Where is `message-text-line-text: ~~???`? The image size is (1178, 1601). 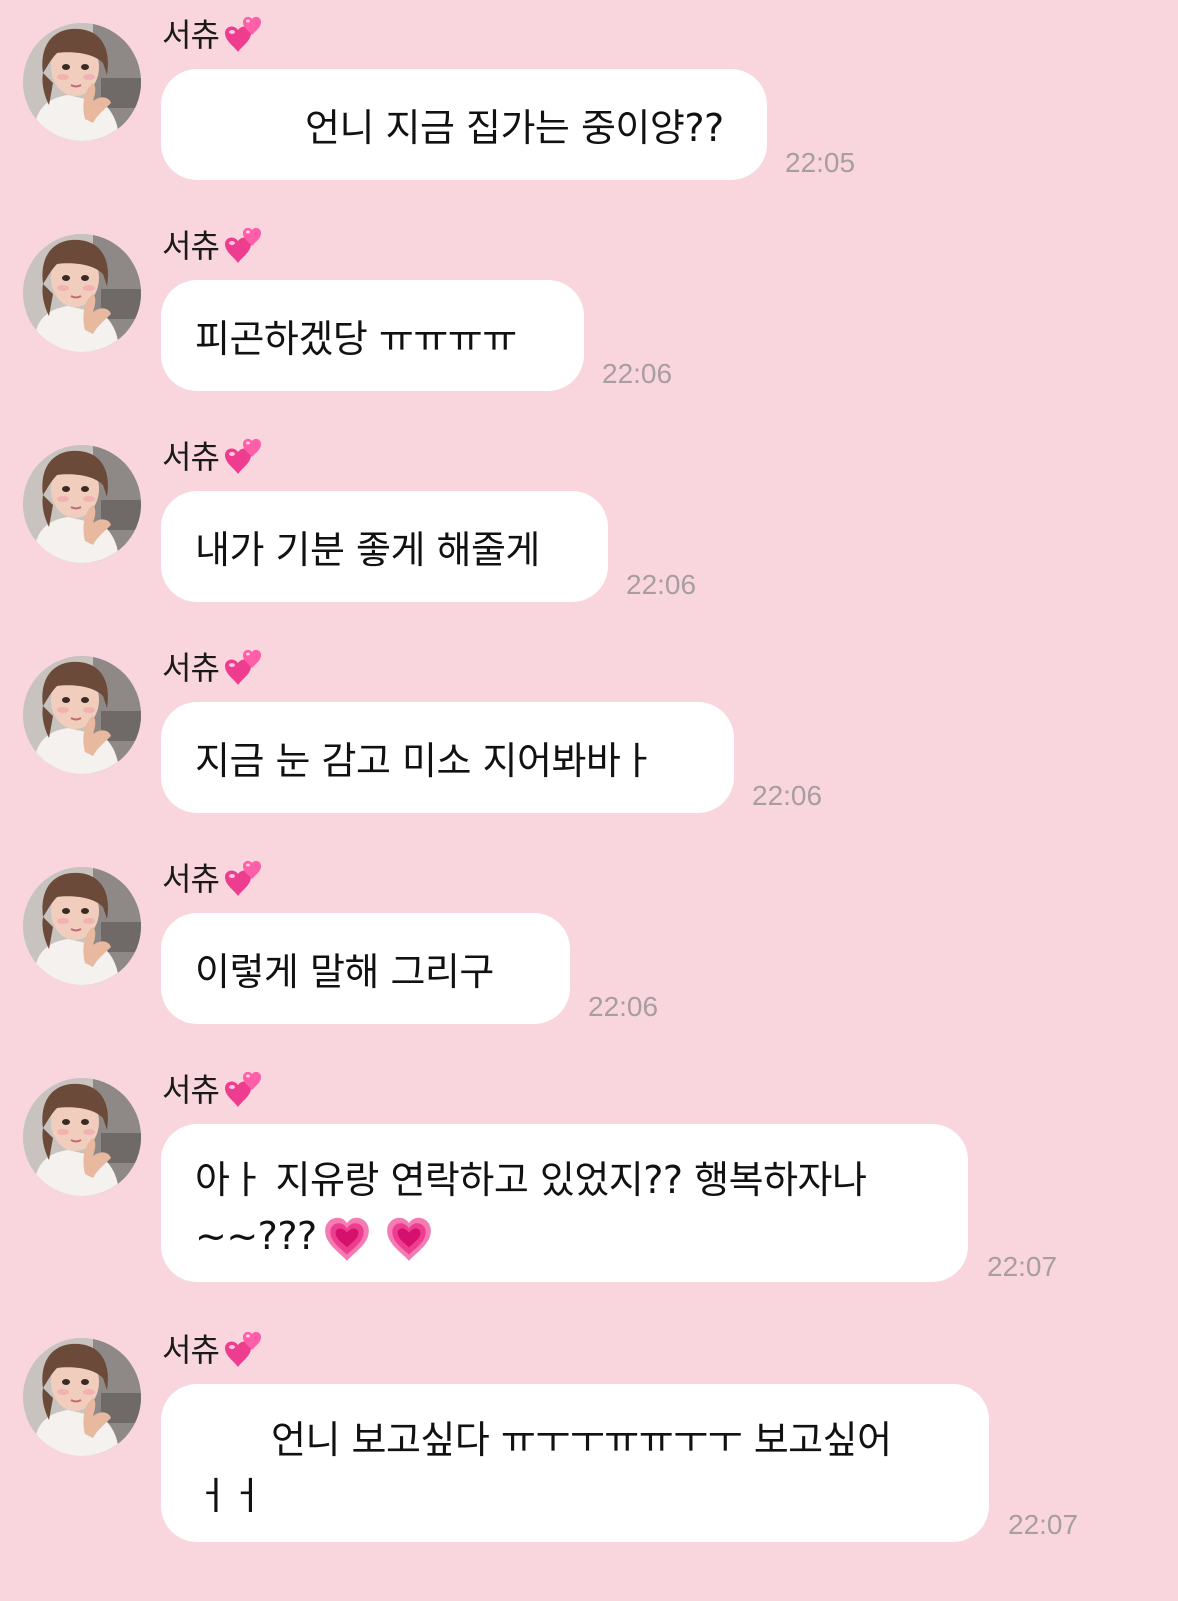 message-text-line-text: ~~??? is located at coordinates (256, 1236).